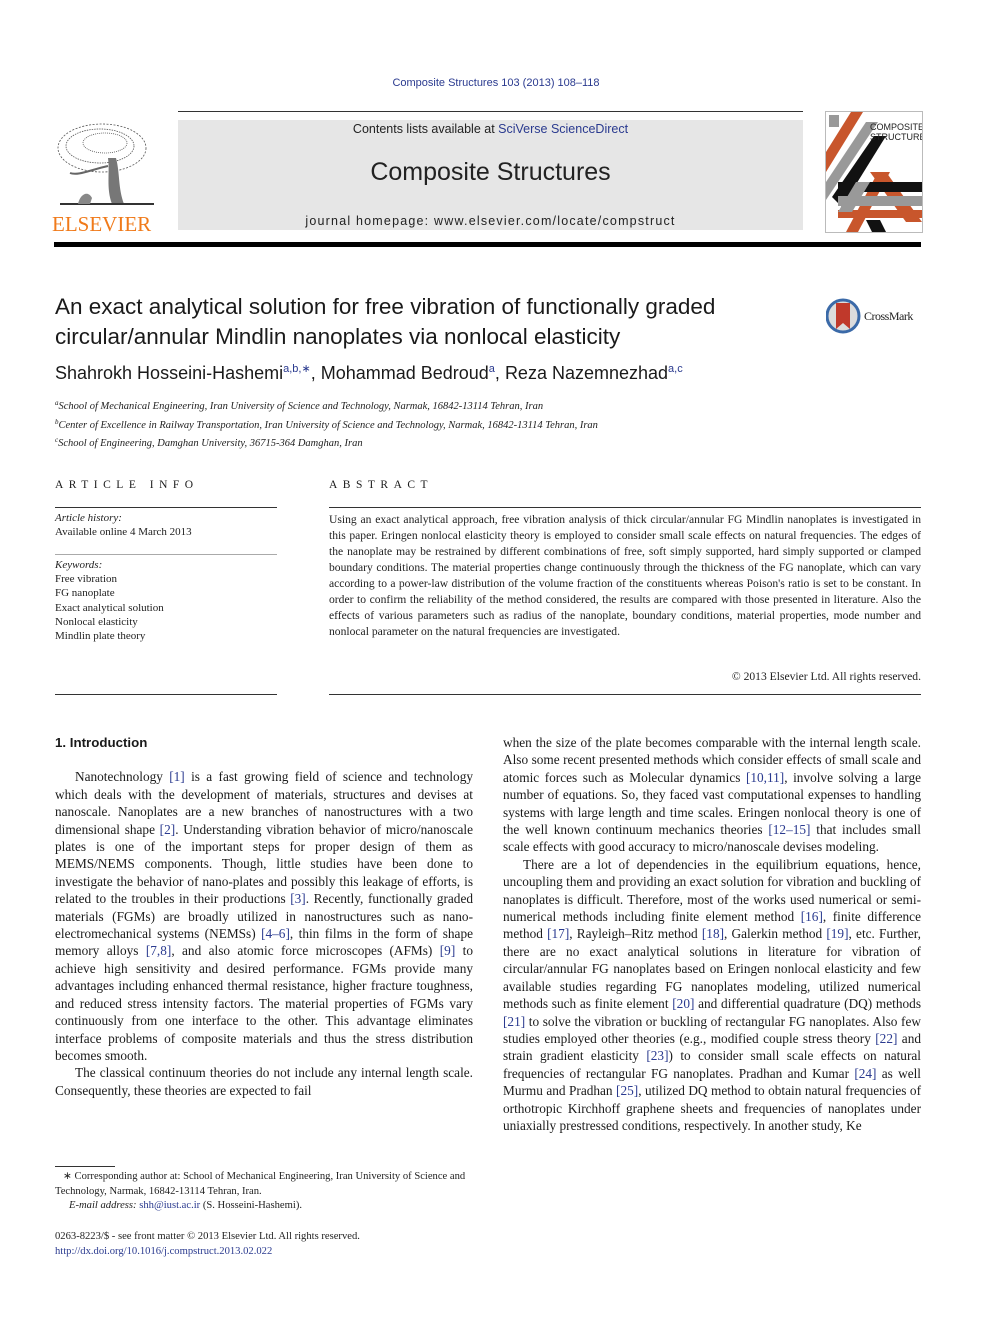  Describe the element at coordinates (625, 694) in the screenshot. I see `abstract-bottom-rule` at that location.